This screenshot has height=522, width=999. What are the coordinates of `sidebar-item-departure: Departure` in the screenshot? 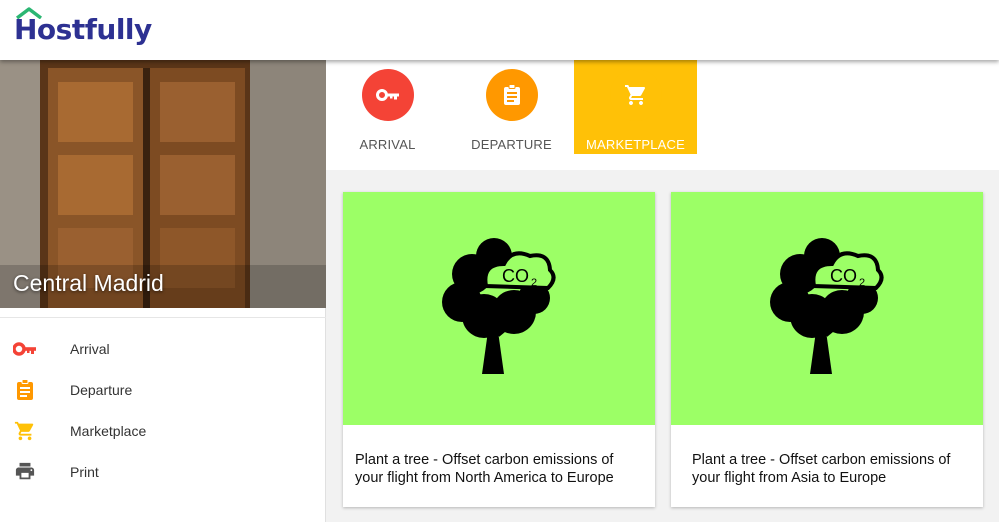 It's located at (162, 389).